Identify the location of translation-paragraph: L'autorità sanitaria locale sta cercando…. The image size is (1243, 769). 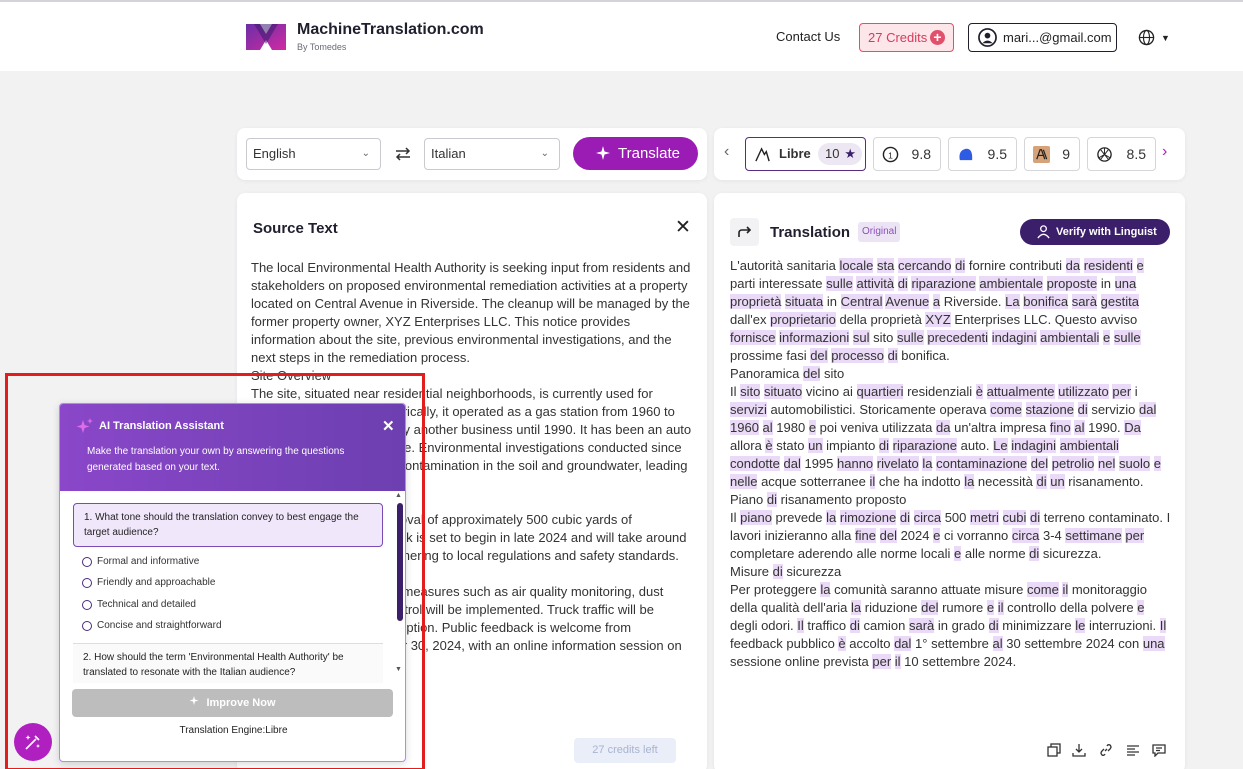
(937, 310).